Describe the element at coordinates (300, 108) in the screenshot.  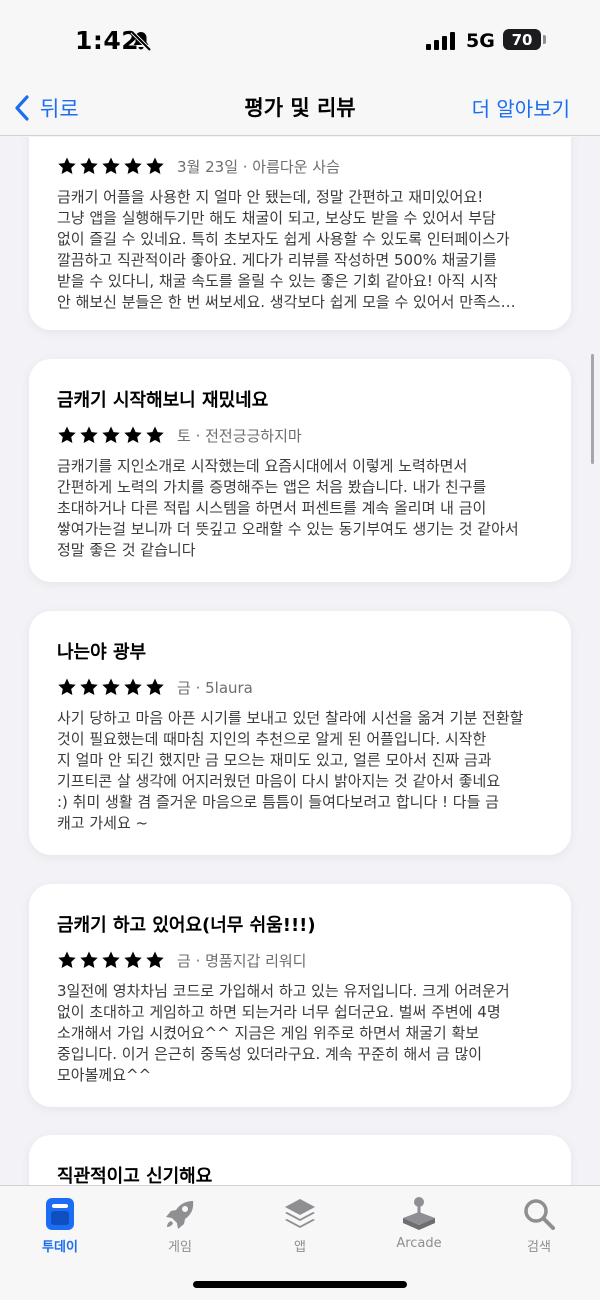
I see `navigation-bar: 뒤로 평가 및 리뷰 더 알아보기` at that location.